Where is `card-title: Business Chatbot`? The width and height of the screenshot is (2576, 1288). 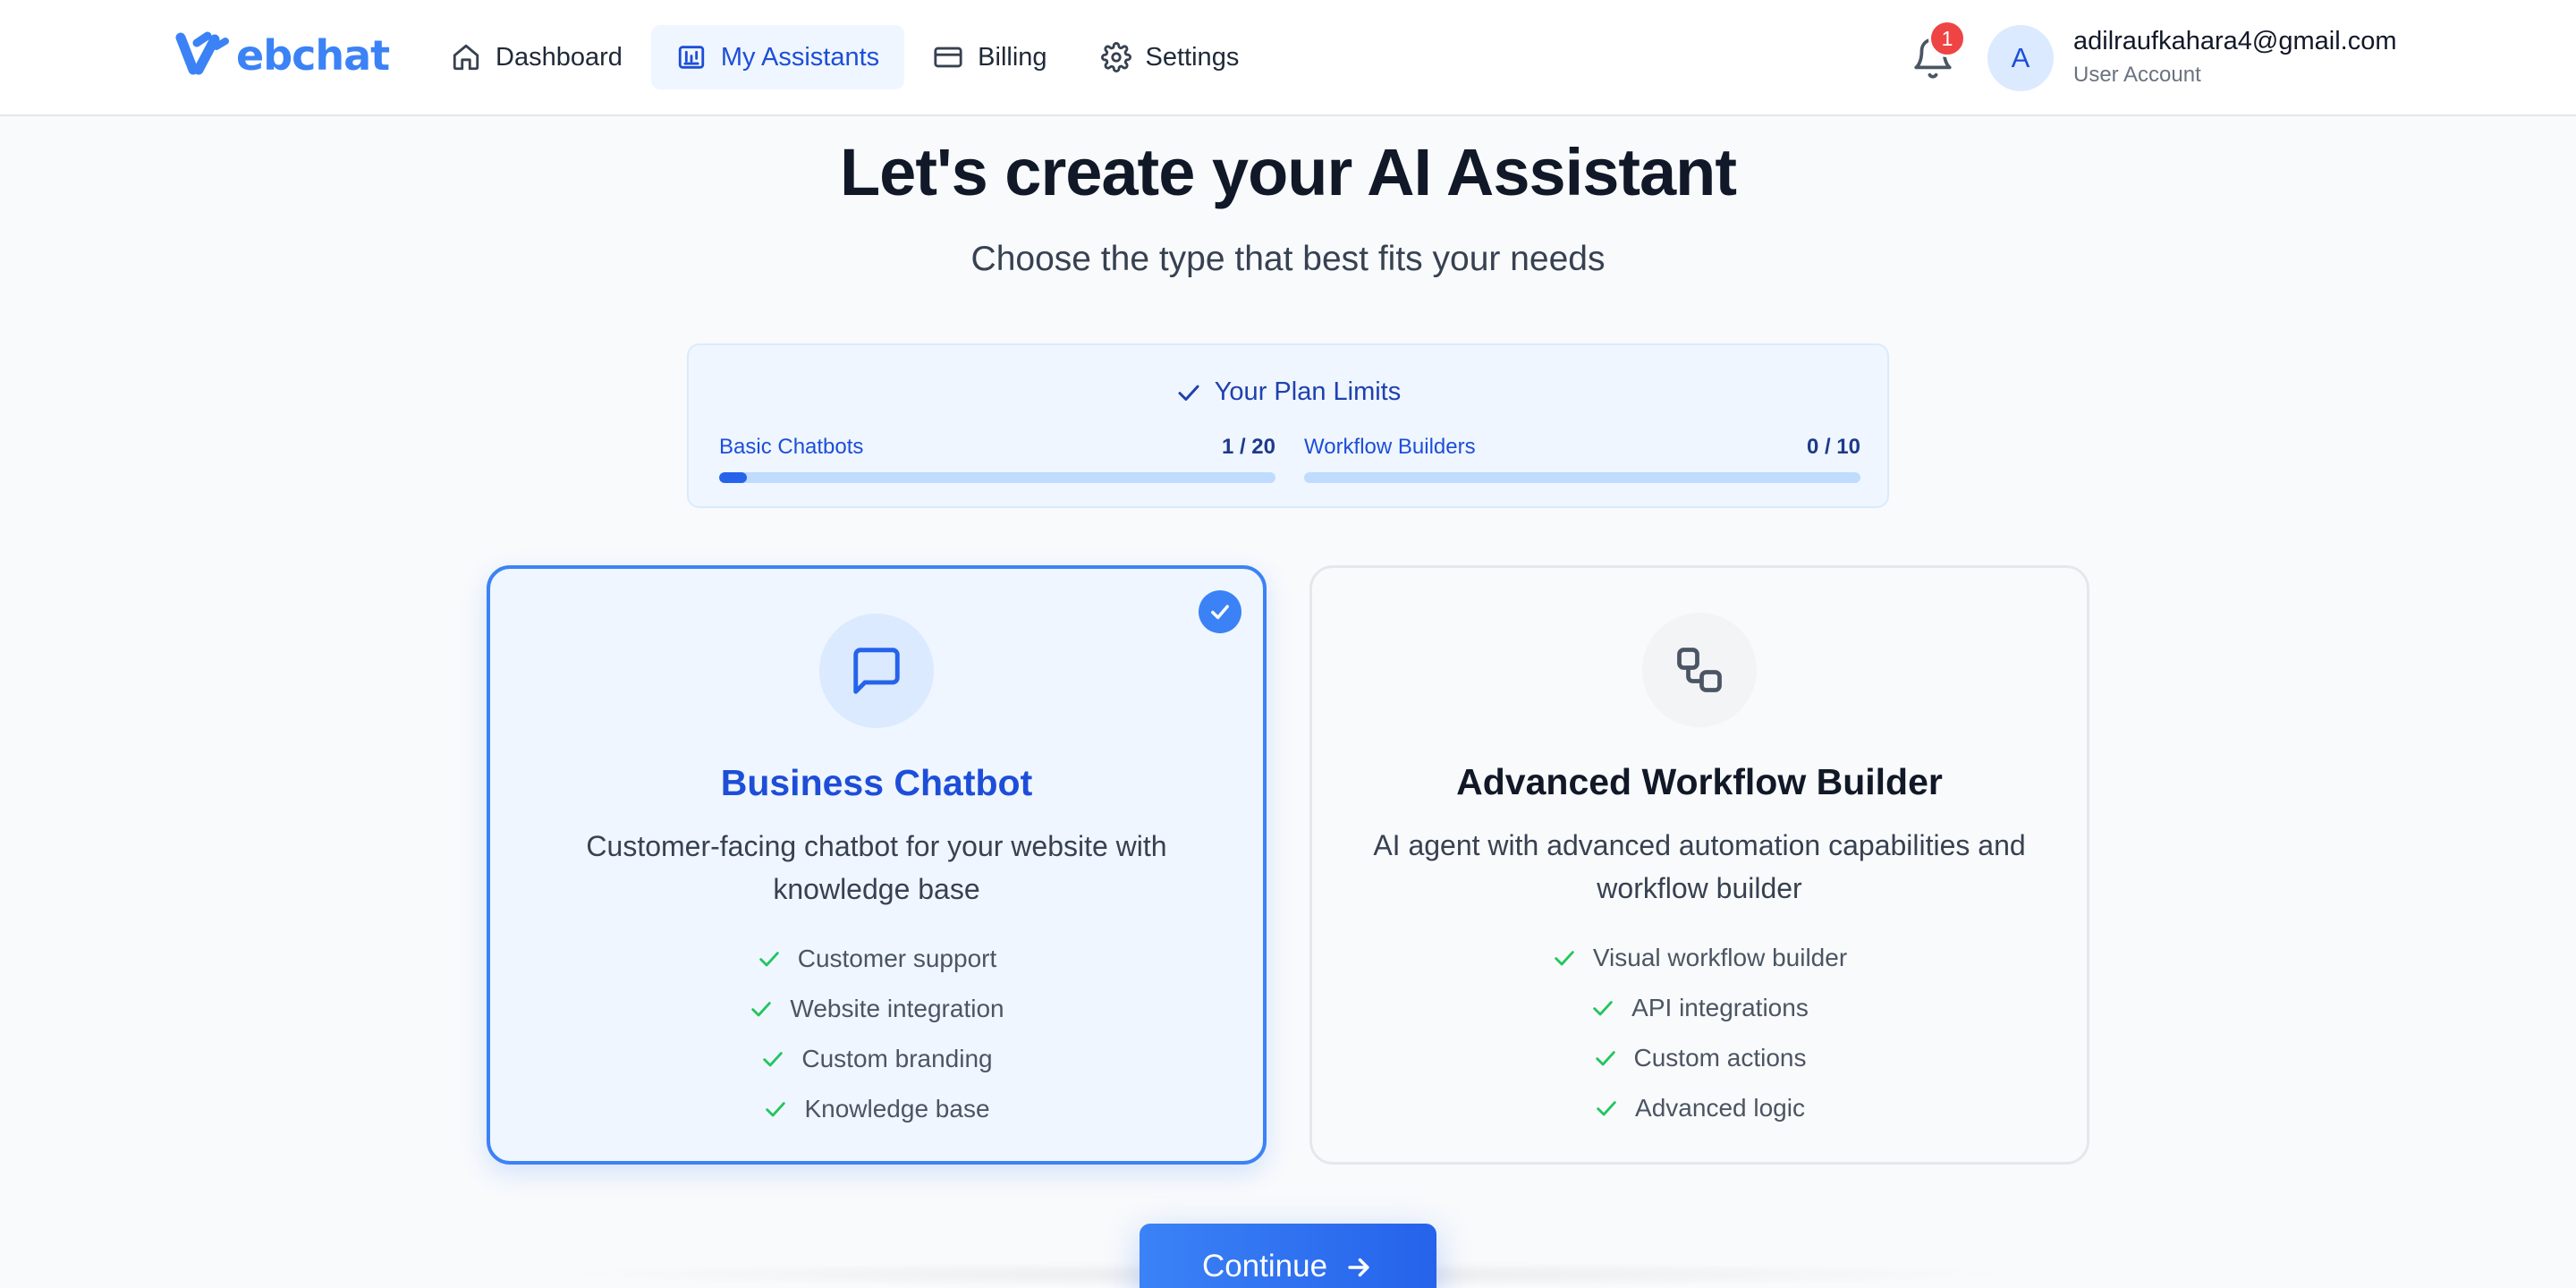
card-title: Business Chatbot is located at coordinates (876, 782).